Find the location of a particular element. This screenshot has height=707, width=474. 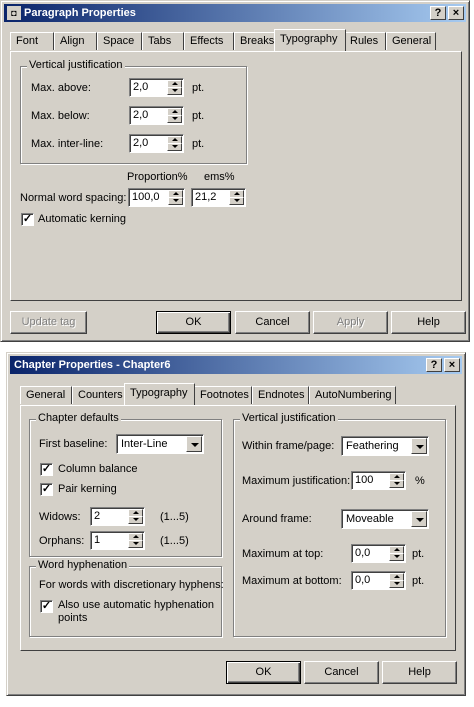

max-top-value: 0,0 is located at coordinates (363, 553).